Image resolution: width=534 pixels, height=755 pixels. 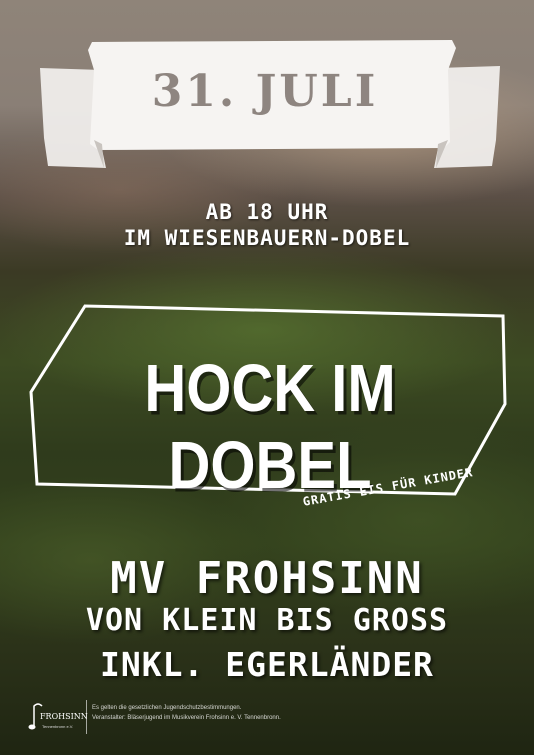 What do you see at coordinates (265, 91) in the screenshot?
I see `event-date: 31. JULI` at bounding box center [265, 91].